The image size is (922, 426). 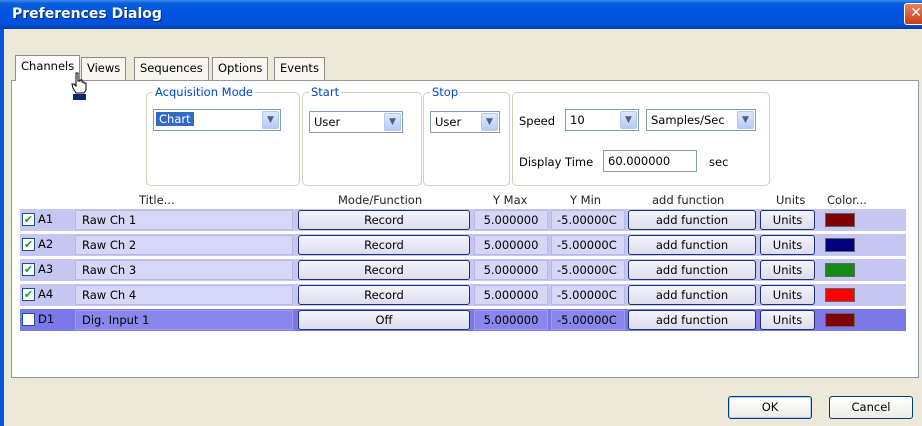 I want to click on stop-value: User, so click(x=448, y=122).